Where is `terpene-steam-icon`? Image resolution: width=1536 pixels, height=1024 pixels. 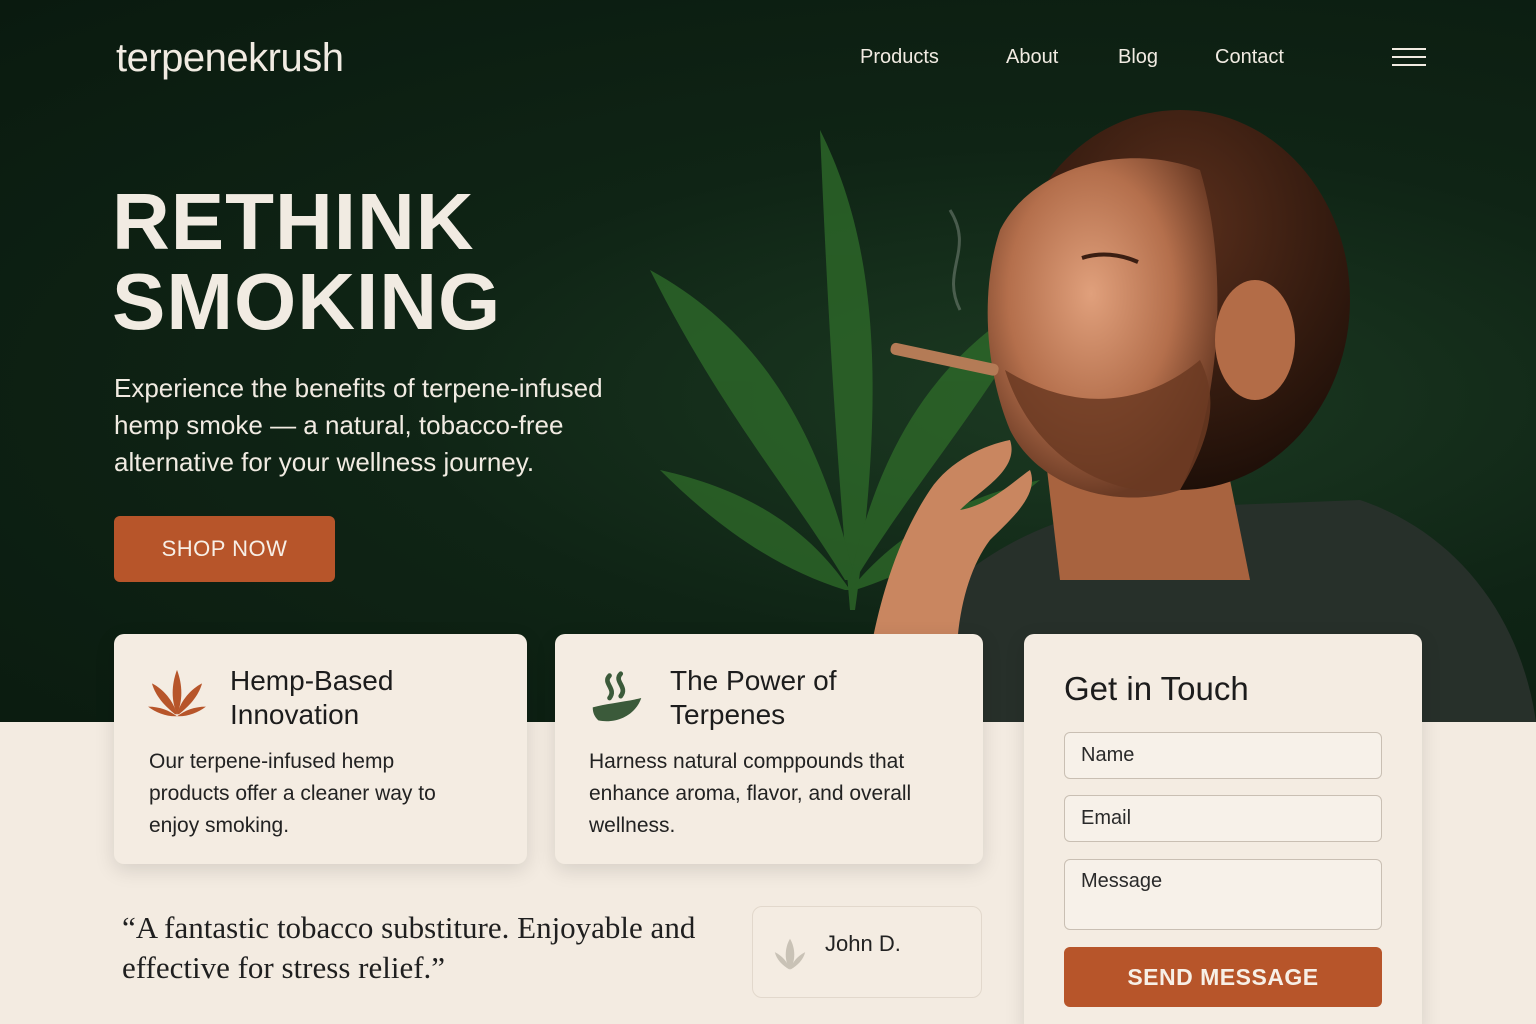 terpene-steam-icon is located at coordinates (617, 696).